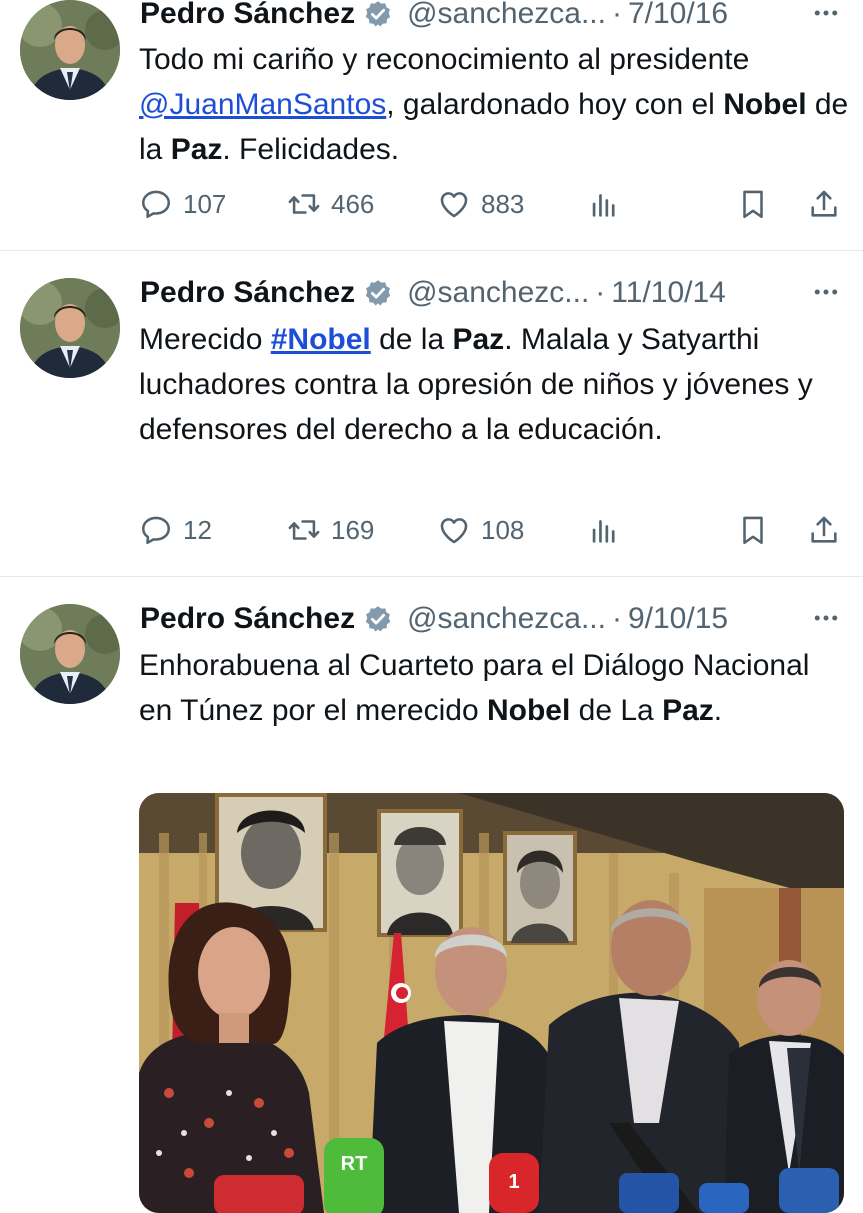  Describe the element at coordinates (668, 293) in the screenshot. I see `tweet-date: 11/10/14` at that location.